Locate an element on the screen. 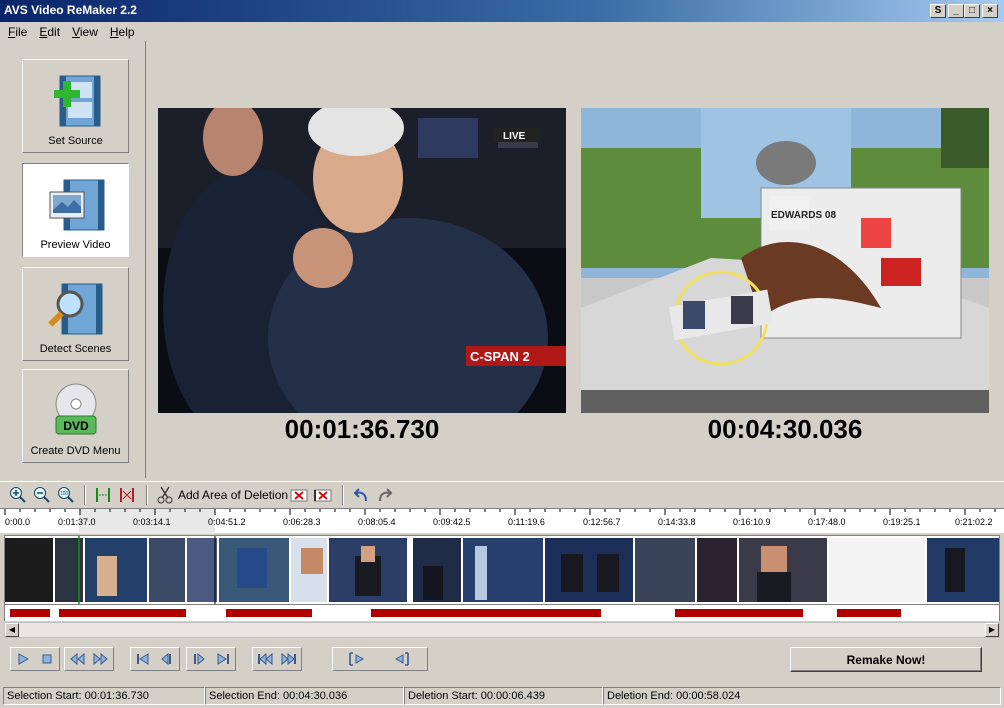 Image resolution: width=1004 pixels, height=708 pixels. set-selection-icon is located at coordinates (103, 495).